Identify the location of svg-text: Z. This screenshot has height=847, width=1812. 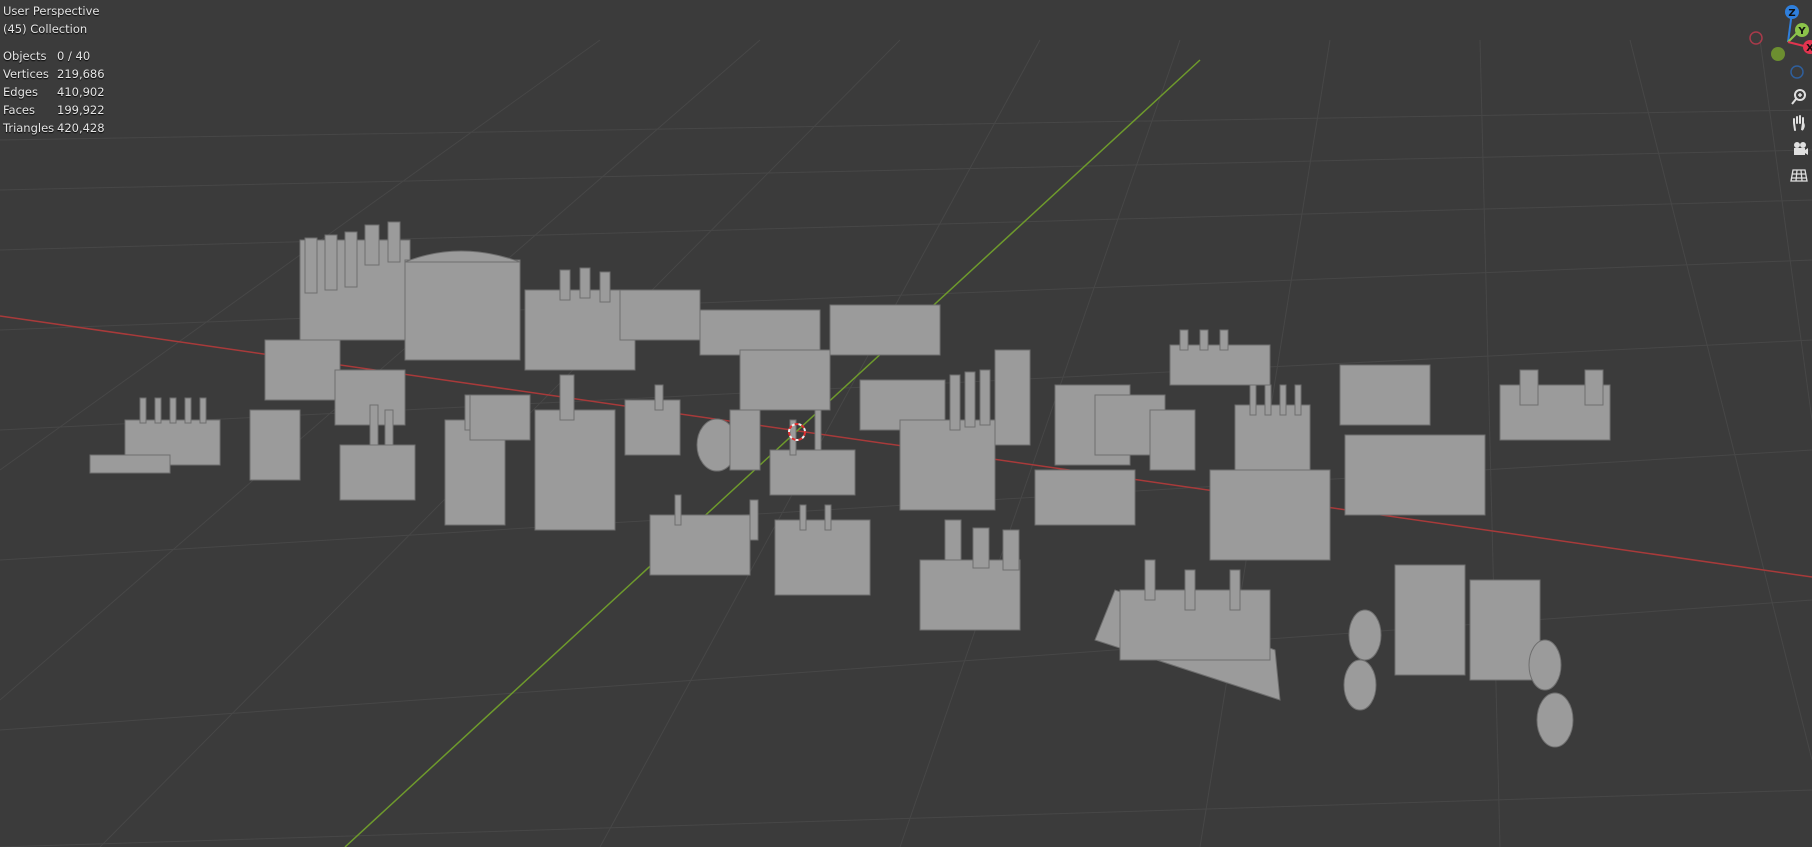
(1791, 13).